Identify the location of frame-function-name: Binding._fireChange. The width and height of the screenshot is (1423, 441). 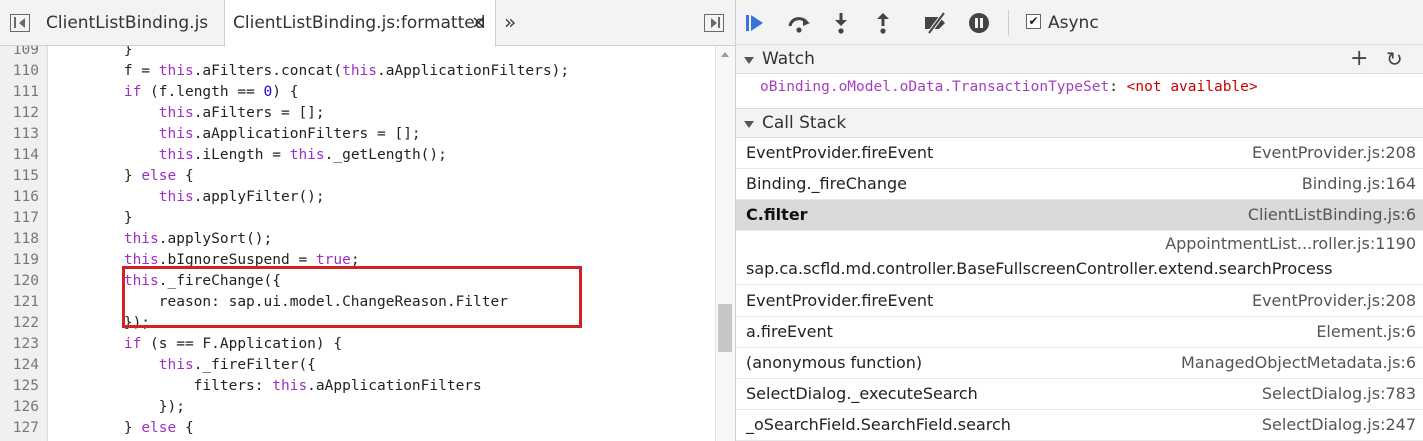
(826, 183).